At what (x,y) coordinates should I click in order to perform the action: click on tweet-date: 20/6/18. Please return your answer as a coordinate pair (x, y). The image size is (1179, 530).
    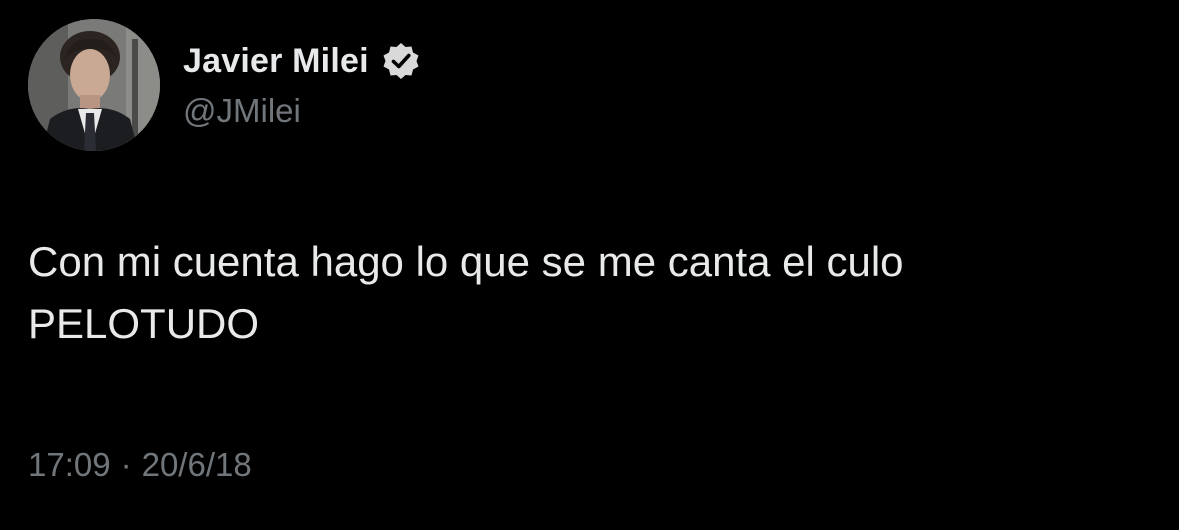
    Looking at the image, I should click on (196, 464).